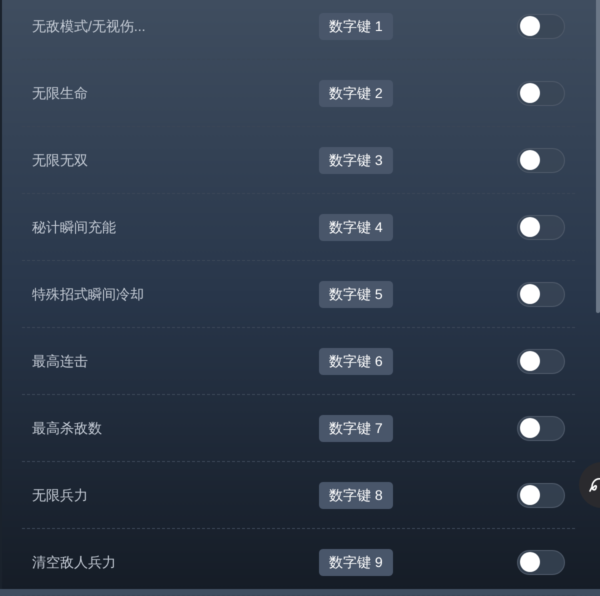  I want to click on cheat-name: 最高连击, so click(60, 361).